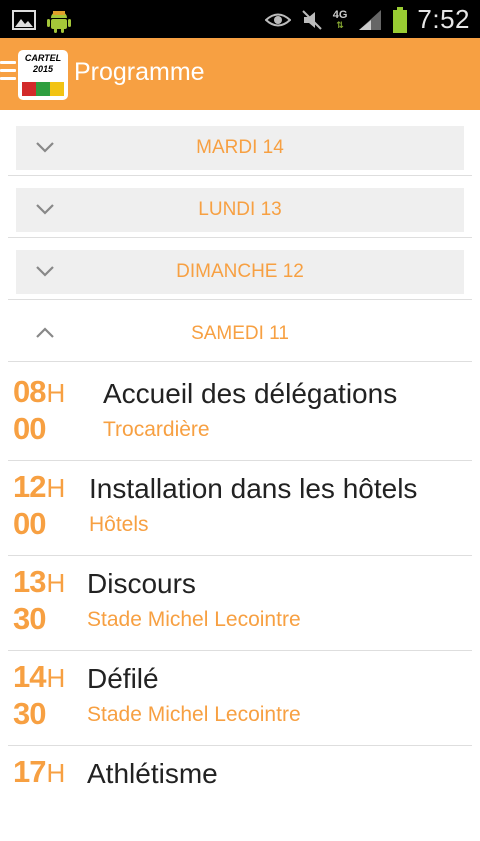 The width and height of the screenshot is (480, 841). I want to click on status-left, so click(42, 20).